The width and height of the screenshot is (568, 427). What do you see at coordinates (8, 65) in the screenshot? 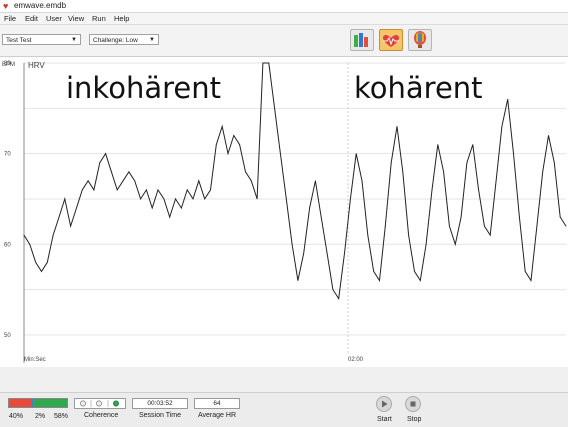
I see `y-axis-label: BPM` at bounding box center [8, 65].